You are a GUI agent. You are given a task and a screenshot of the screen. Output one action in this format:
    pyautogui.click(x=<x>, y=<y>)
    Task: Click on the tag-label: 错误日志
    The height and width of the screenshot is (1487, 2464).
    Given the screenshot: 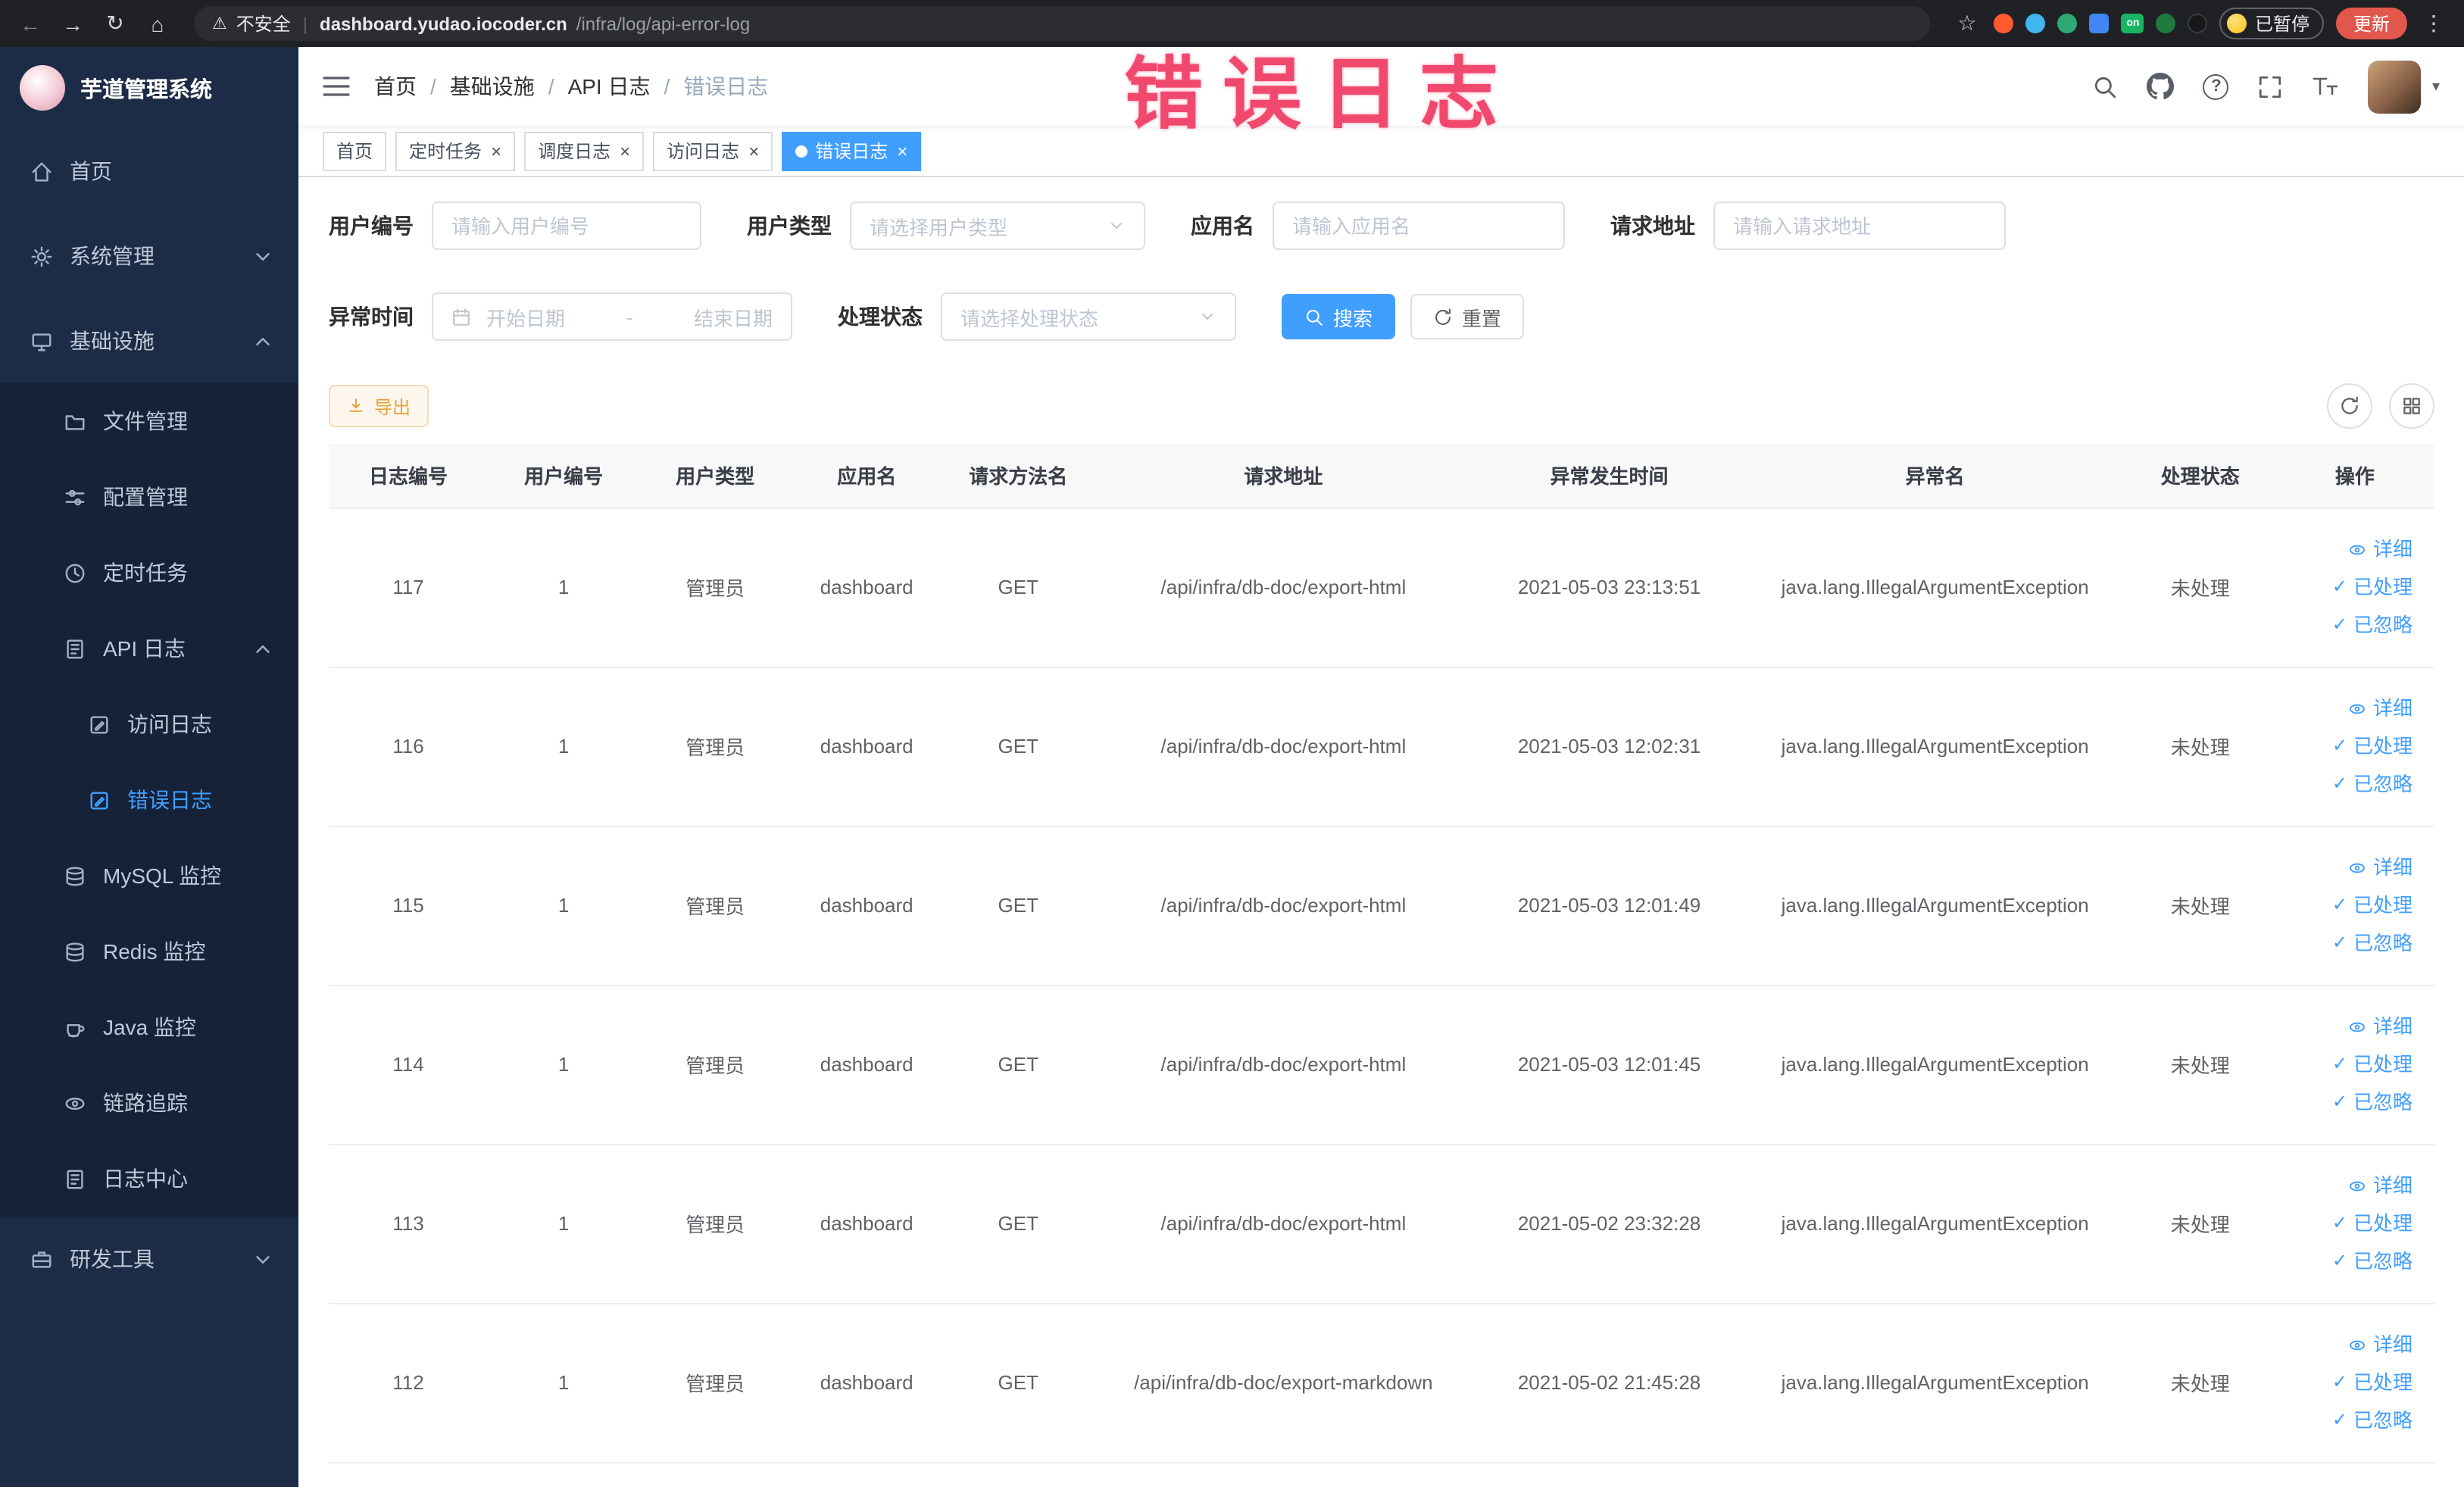 What is the action you would take?
    pyautogui.click(x=851, y=151)
    